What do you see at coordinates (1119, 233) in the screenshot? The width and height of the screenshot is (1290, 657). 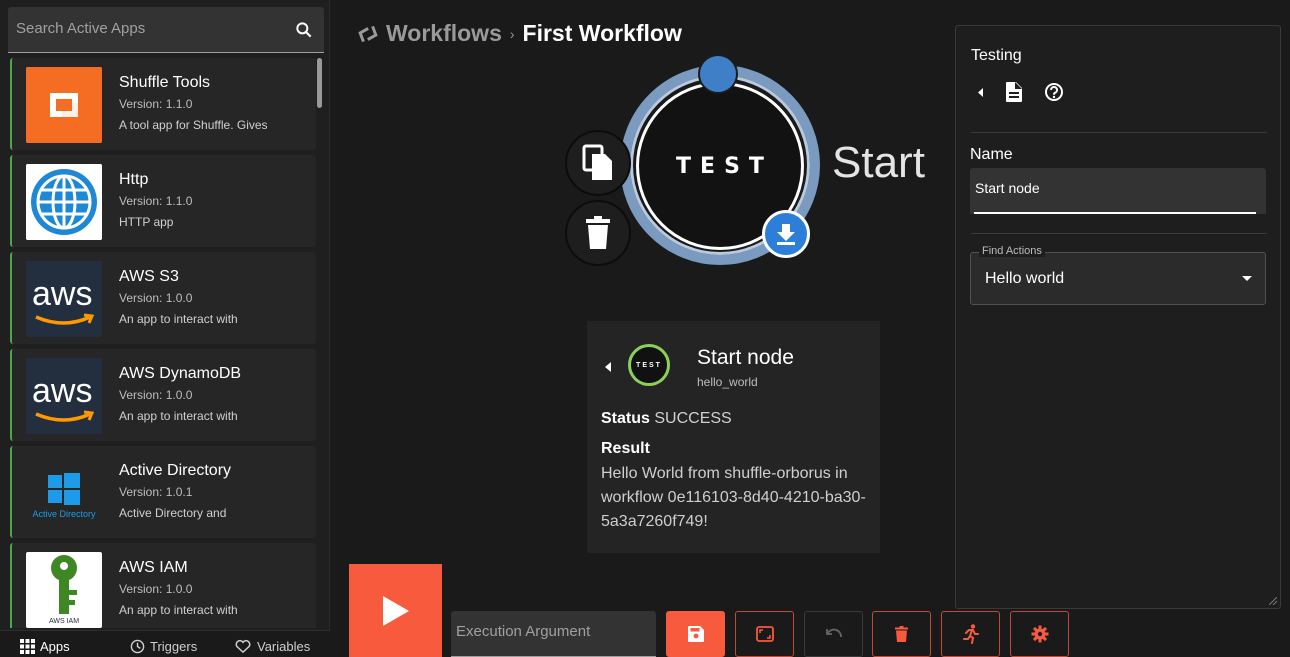 I see `panel-divider` at bounding box center [1119, 233].